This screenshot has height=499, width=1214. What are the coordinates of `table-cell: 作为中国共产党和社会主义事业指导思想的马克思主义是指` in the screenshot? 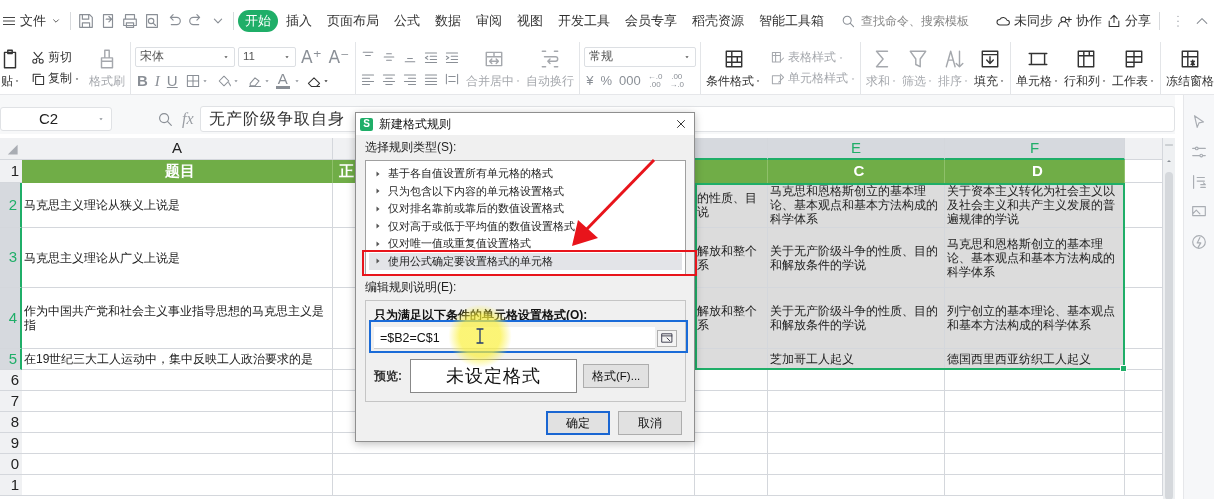 It's located at (177, 318).